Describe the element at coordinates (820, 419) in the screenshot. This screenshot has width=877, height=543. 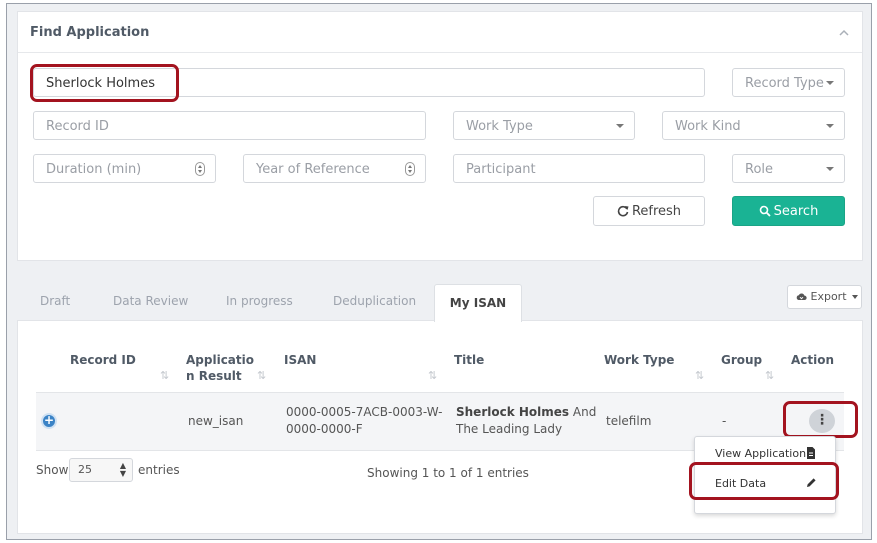
I see `action-highlight` at that location.